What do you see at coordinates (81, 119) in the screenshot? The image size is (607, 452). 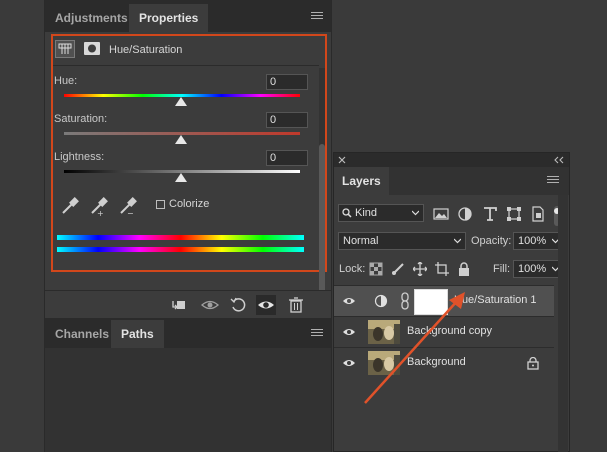 I see `saturation-label: Saturation:` at bounding box center [81, 119].